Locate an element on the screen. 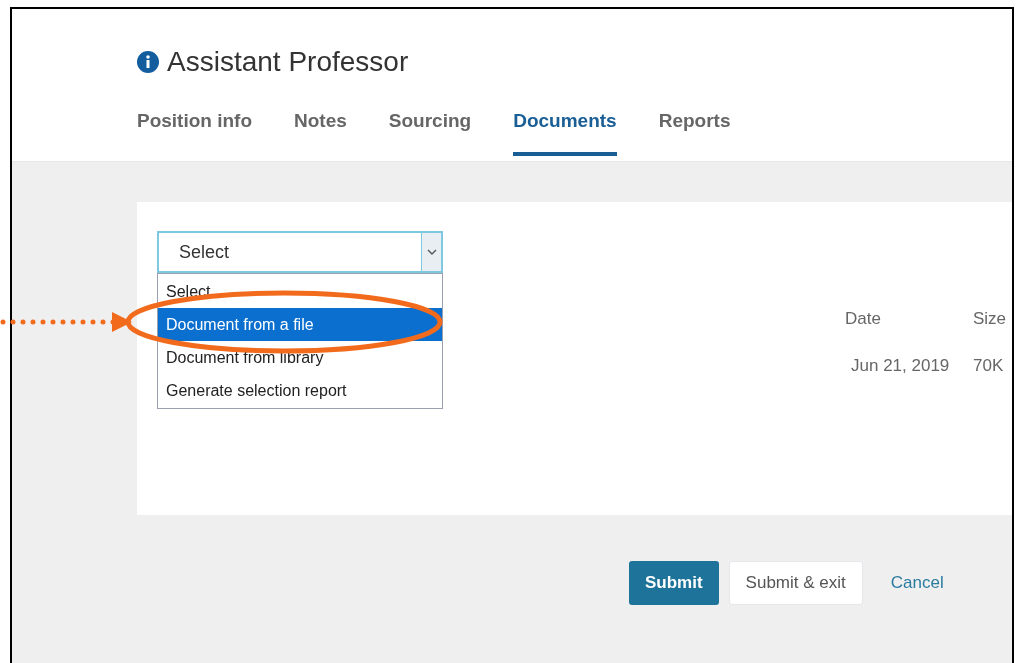  column-header: Size is located at coordinates (990, 319).